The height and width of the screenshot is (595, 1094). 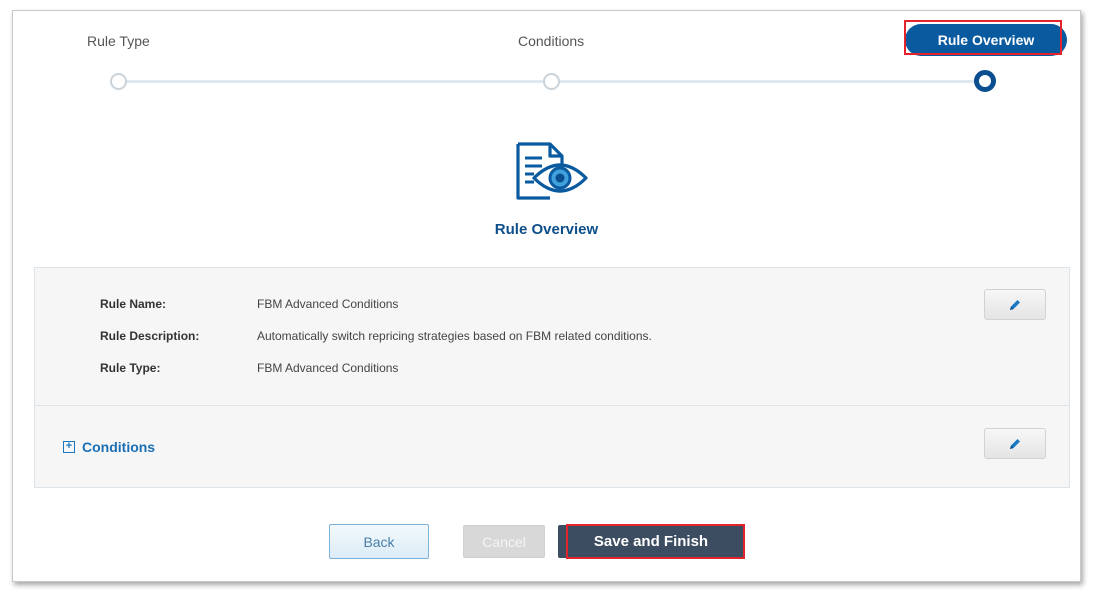 What do you see at coordinates (150, 336) in the screenshot?
I see `rule-description-label: Rule Description:` at bounding box center [150, 336].